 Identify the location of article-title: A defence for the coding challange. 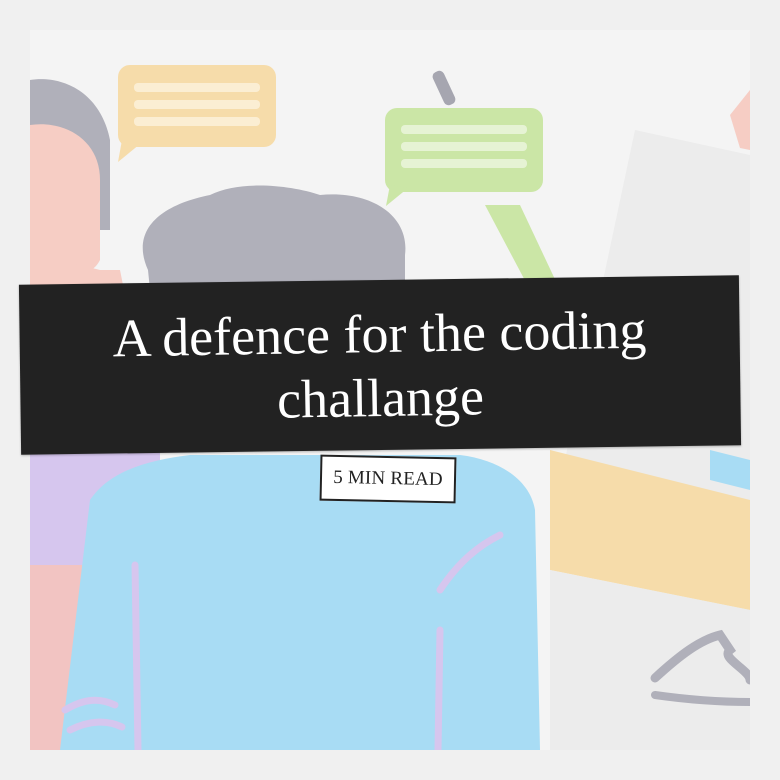
(379, 364).